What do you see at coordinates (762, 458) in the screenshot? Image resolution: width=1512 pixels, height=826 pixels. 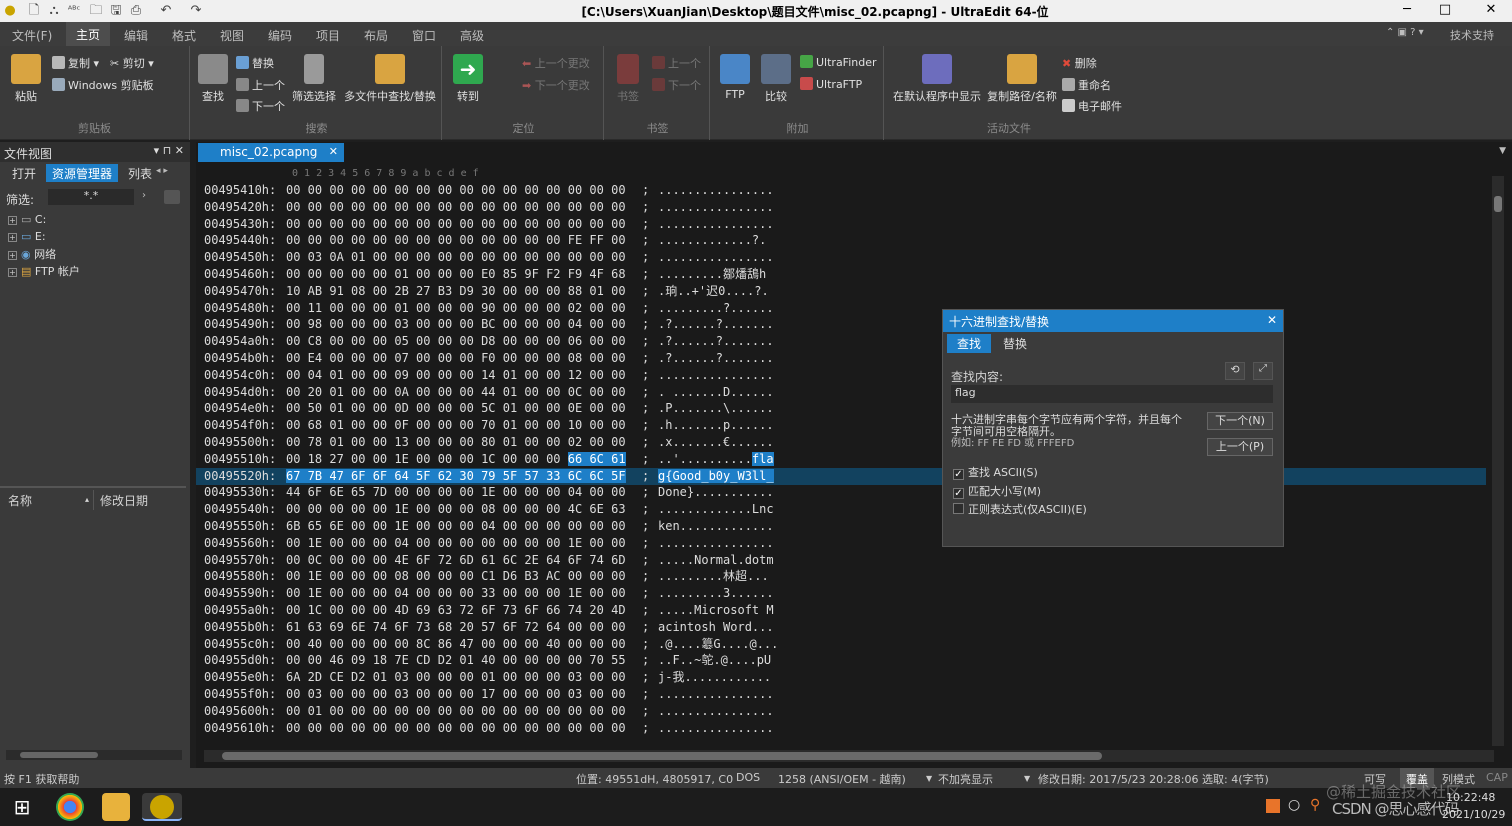 I see `selected-ascii-text: fla` at bounding box center [762, 458].